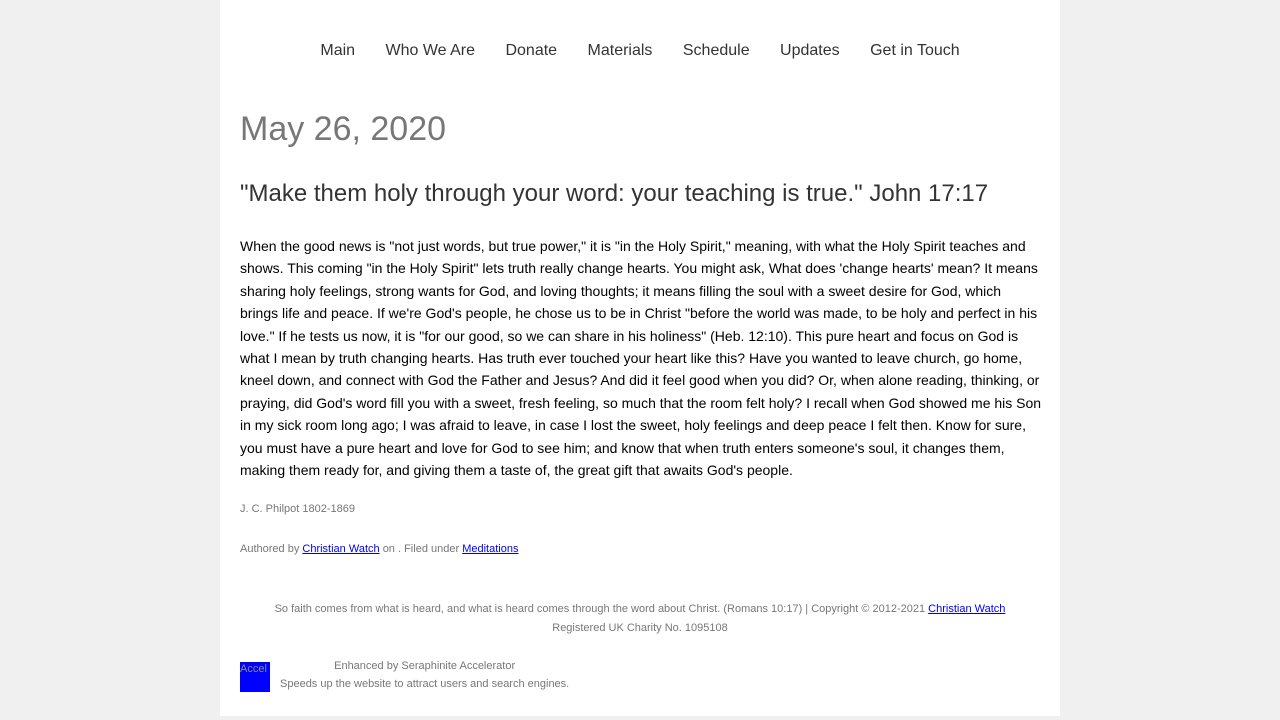 This screenshot has height=720, width=1280. I want to click on accelerator-image-alt: Accel, so click(253, 669).